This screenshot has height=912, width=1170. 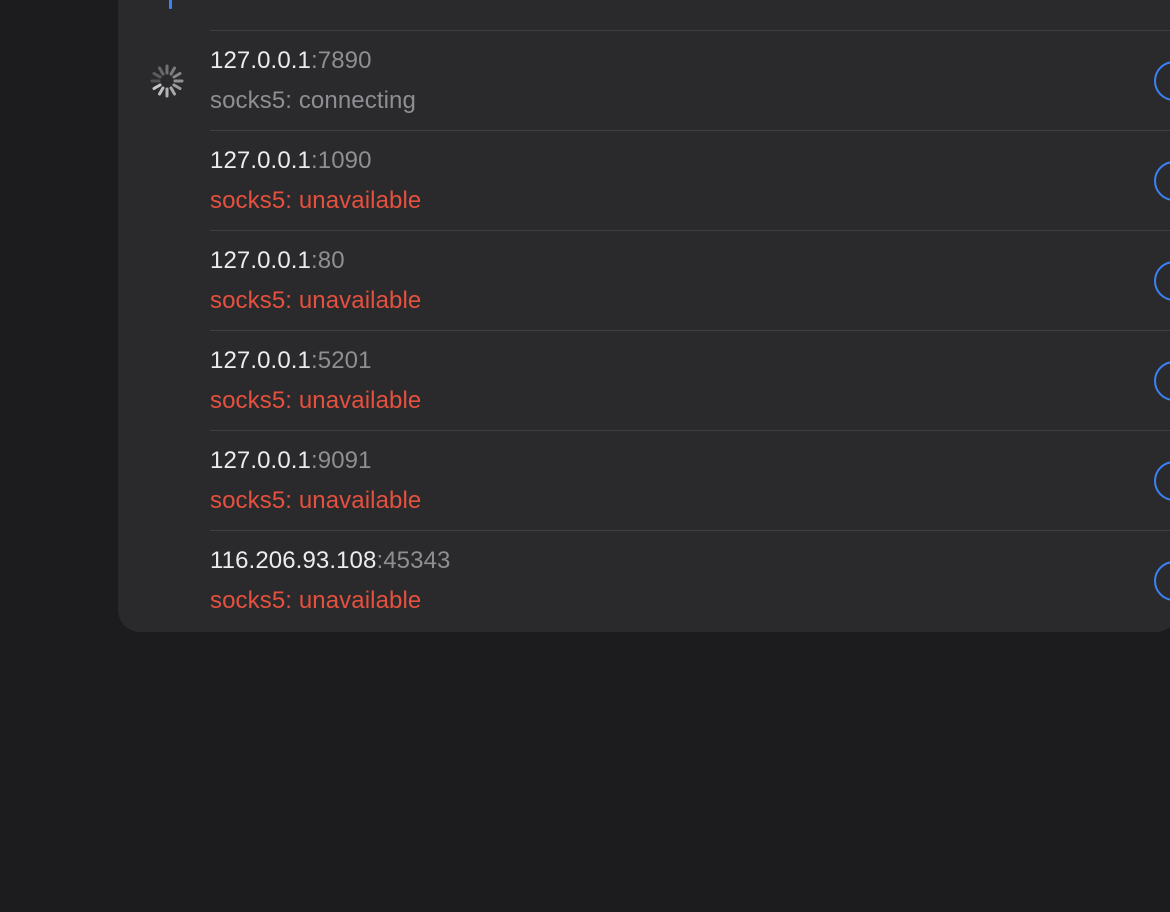 What do you see at coordinates (170, 4) in the screenshot?
I see `active-indicator` at bounding box center [170, 4].